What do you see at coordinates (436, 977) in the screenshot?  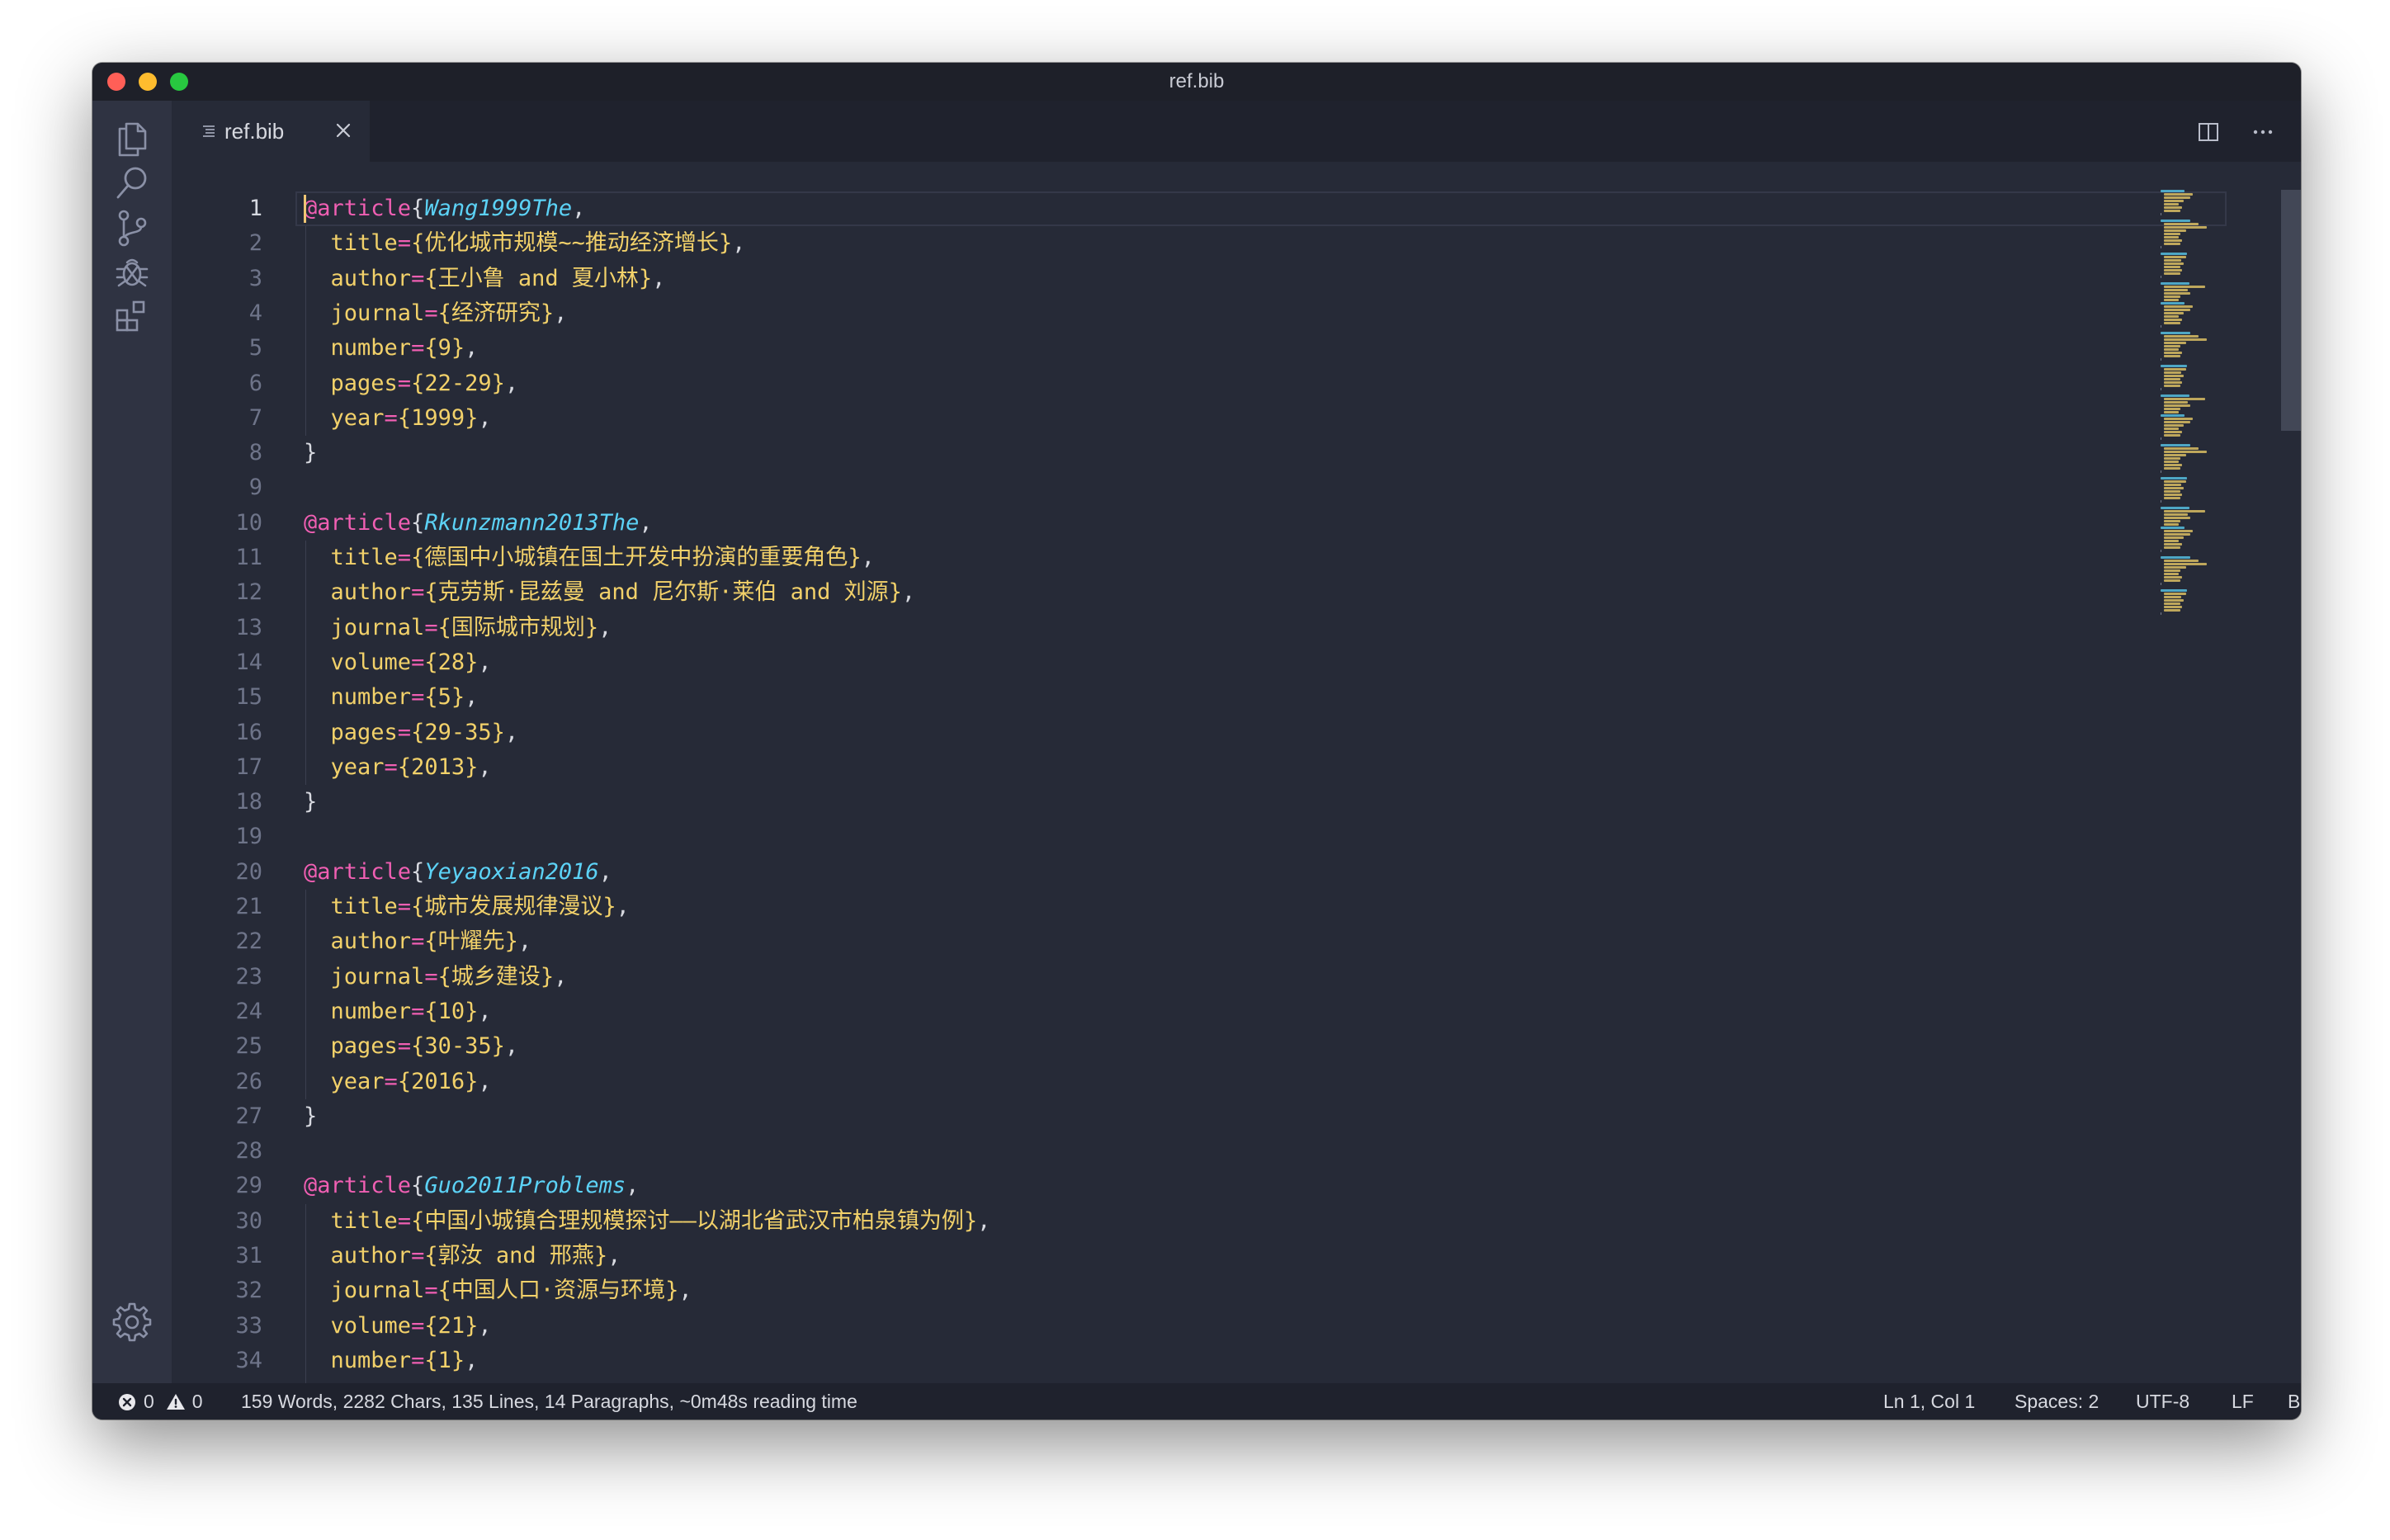 I see `code-line: journal={城乡建设},` at bounding box center [436, 977].